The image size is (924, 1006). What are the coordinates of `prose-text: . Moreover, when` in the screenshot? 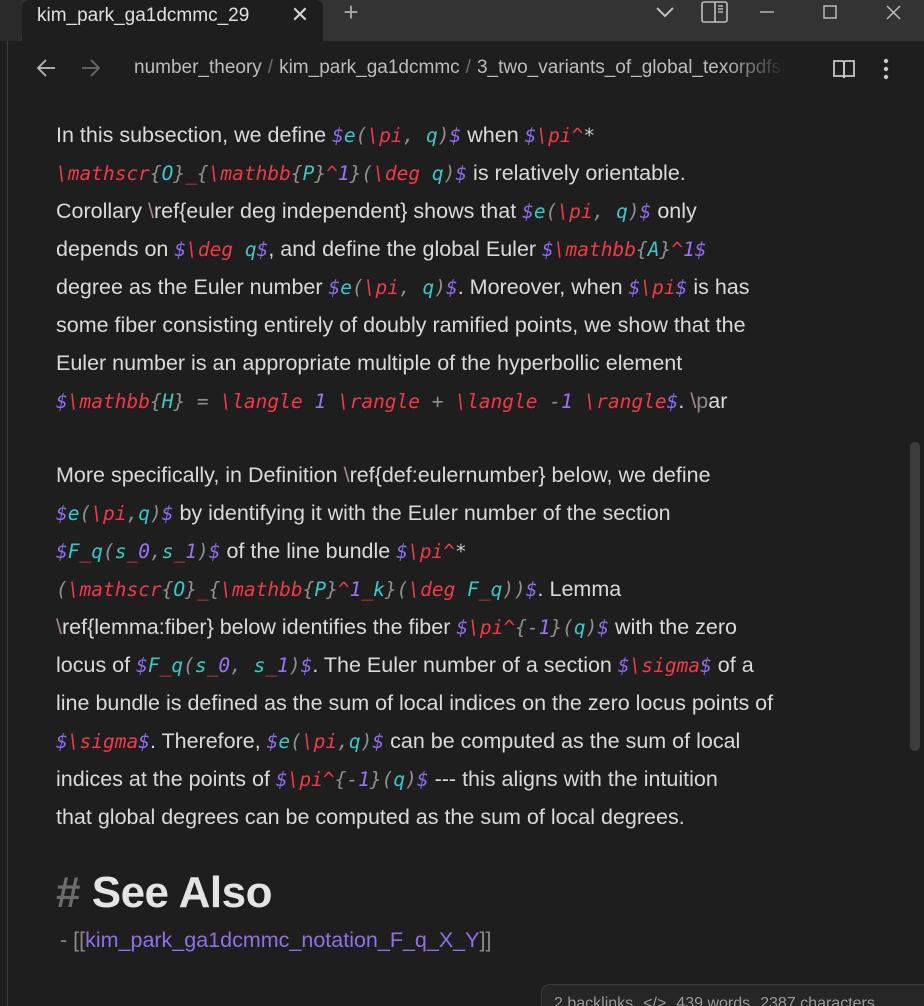 It's located at (543, 287).